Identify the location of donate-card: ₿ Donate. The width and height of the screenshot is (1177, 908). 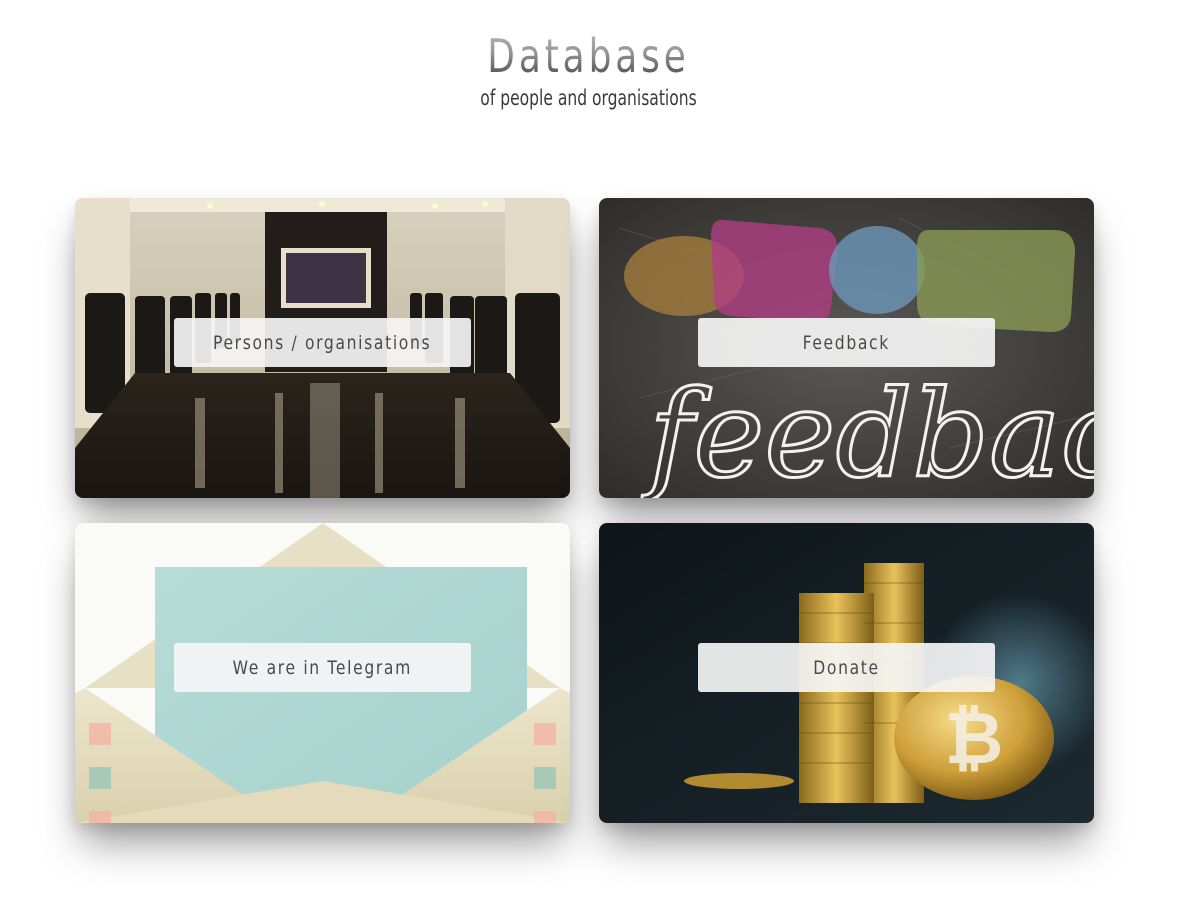
(846, 673).